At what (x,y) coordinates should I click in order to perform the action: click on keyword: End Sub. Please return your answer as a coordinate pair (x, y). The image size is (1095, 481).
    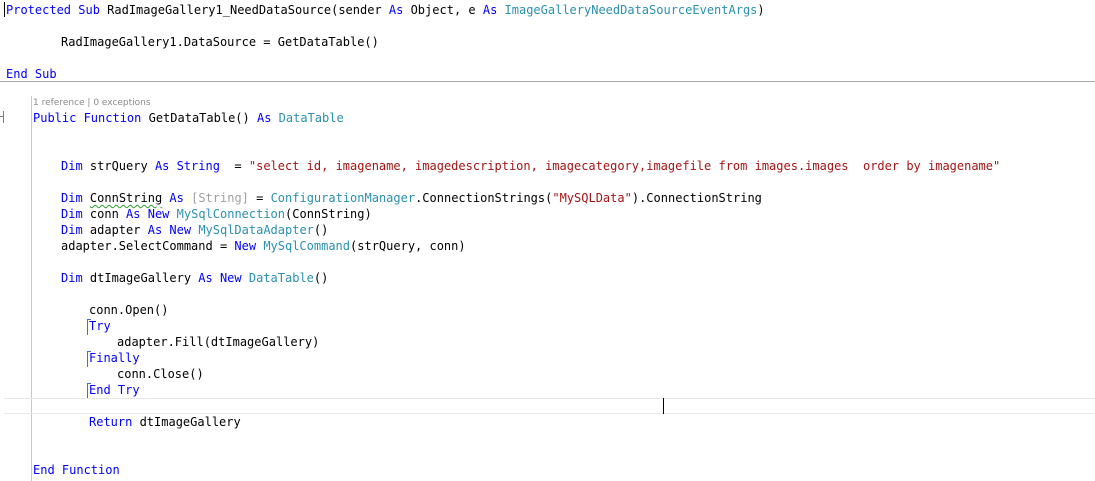
    Looking at the image, I should click on (31, 74).